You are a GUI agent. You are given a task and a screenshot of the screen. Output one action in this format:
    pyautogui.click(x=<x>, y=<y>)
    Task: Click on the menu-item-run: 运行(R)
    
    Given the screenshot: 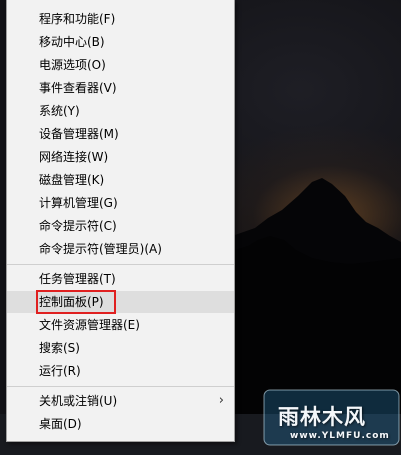 What is the action you would take?
    pyautogui.click(x=120, y=371)
    